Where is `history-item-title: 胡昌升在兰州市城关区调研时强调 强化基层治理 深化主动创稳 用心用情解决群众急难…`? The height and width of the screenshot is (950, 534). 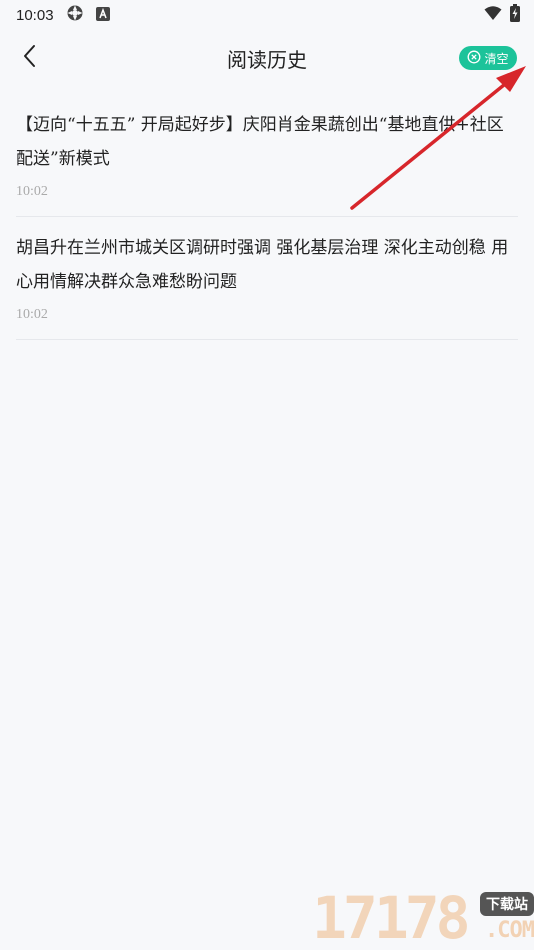
history-item-title: 胡昌升在兰州市城关区调研时强调 强化基层治理 深化主动创稳 用心用情解决群众急难… is located at coordinates (262, 265).